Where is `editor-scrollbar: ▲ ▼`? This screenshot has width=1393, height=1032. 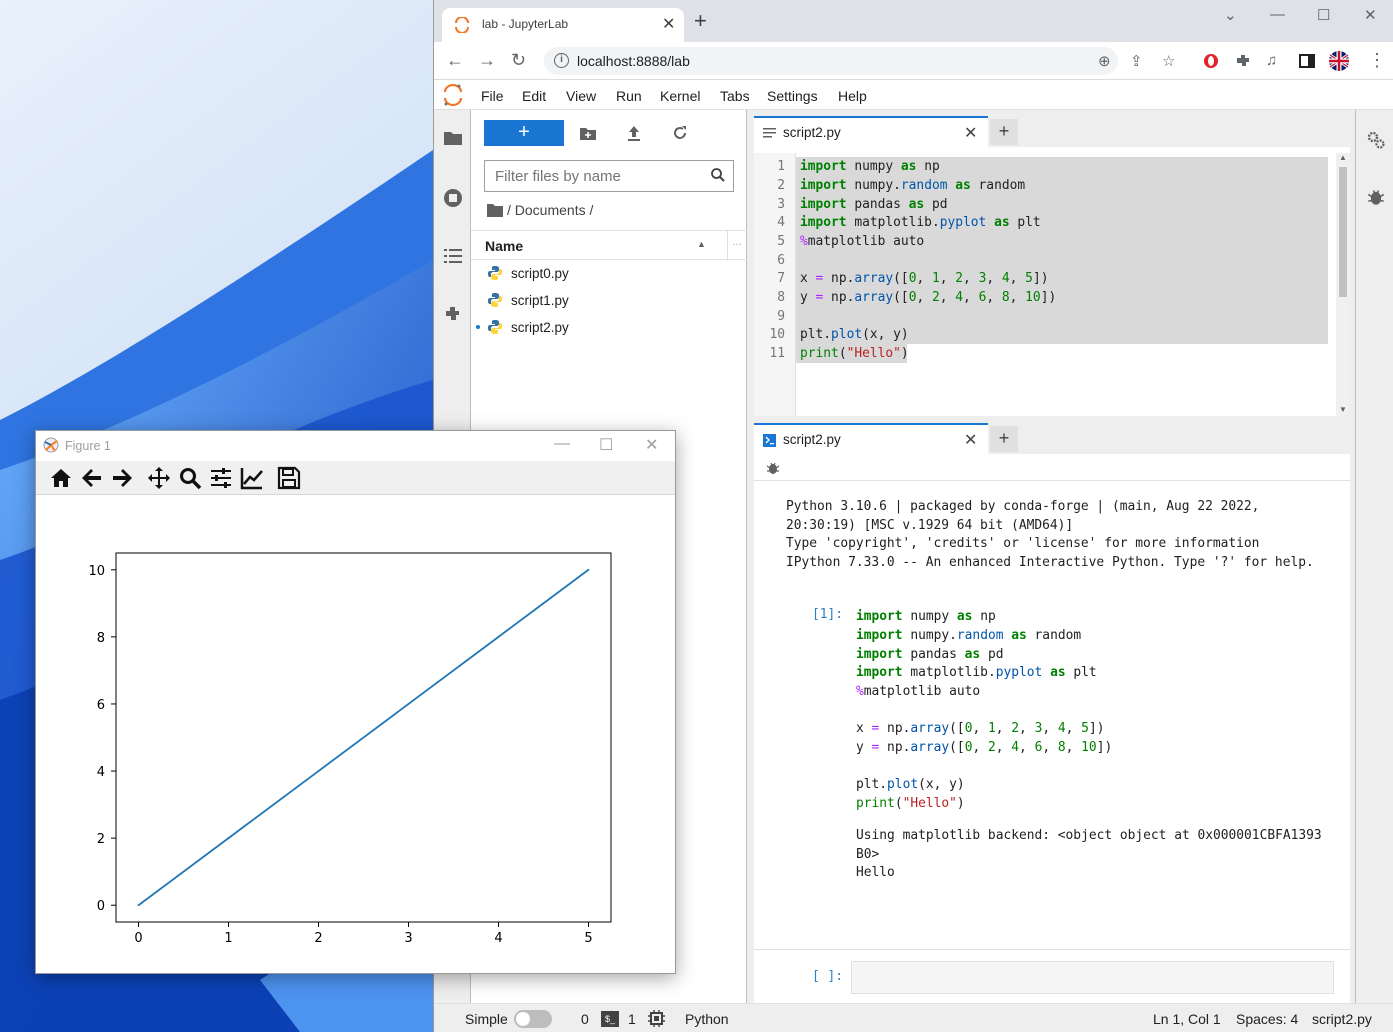 editor-scrollbar: ▲ ▼ is located at coordinates (1343, 284).